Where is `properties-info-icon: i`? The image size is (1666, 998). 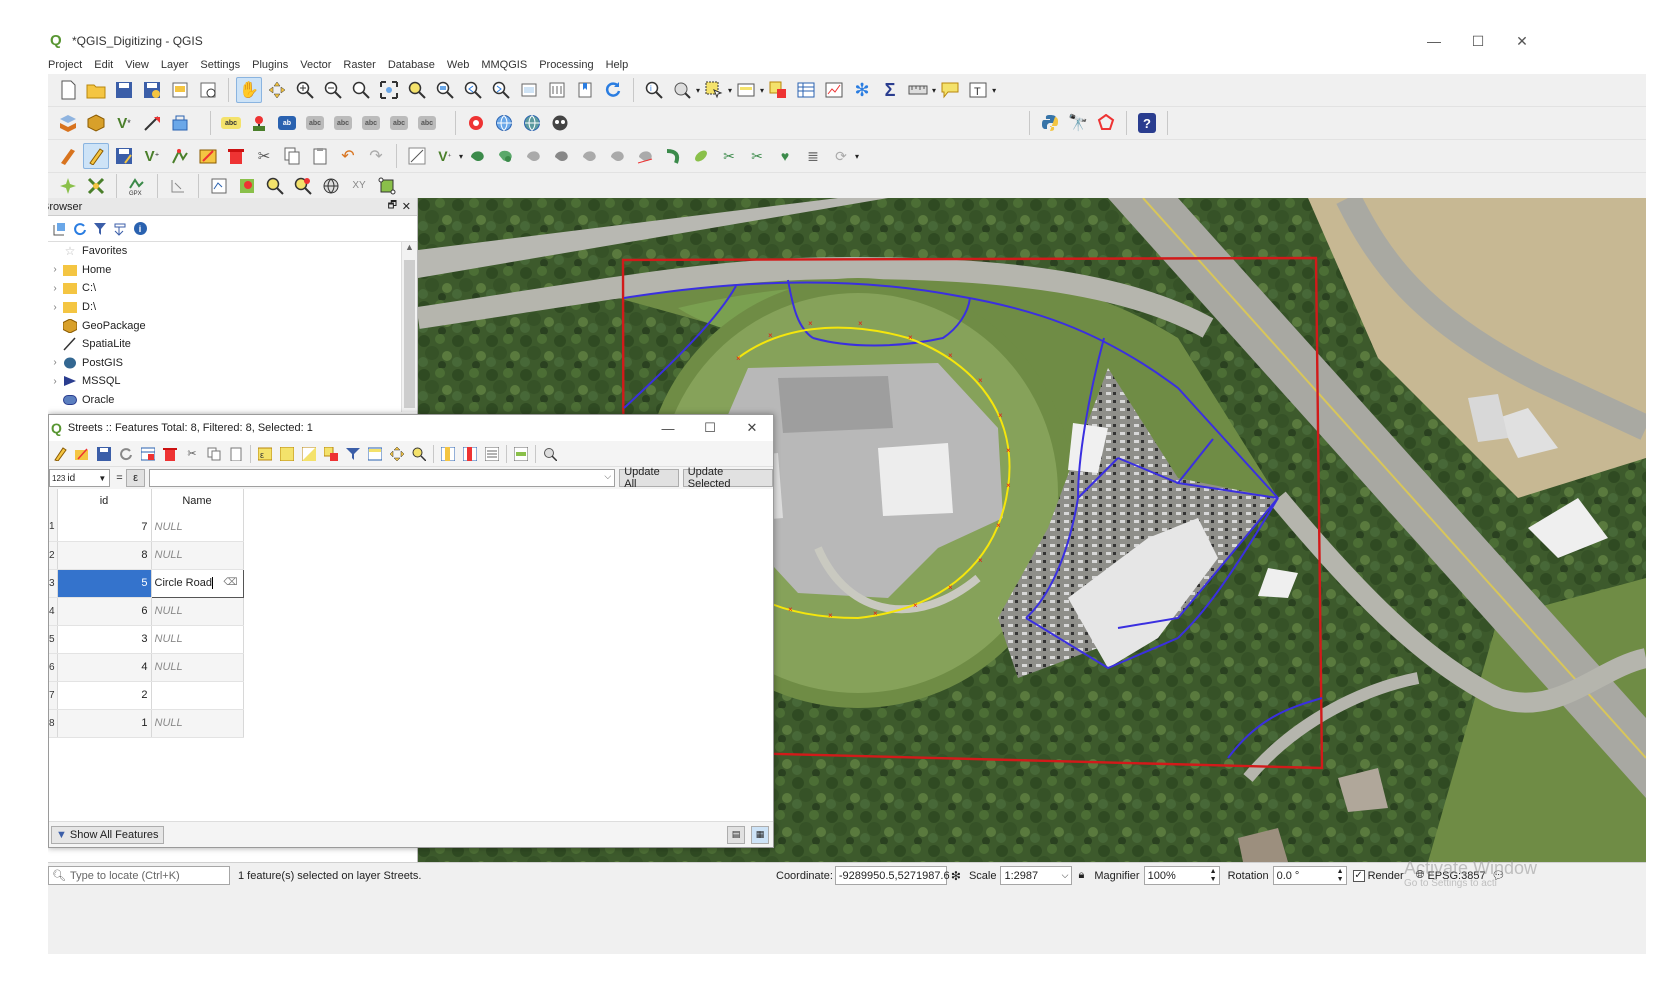
properties-info-icon: i is located at coordinates (140, 229).